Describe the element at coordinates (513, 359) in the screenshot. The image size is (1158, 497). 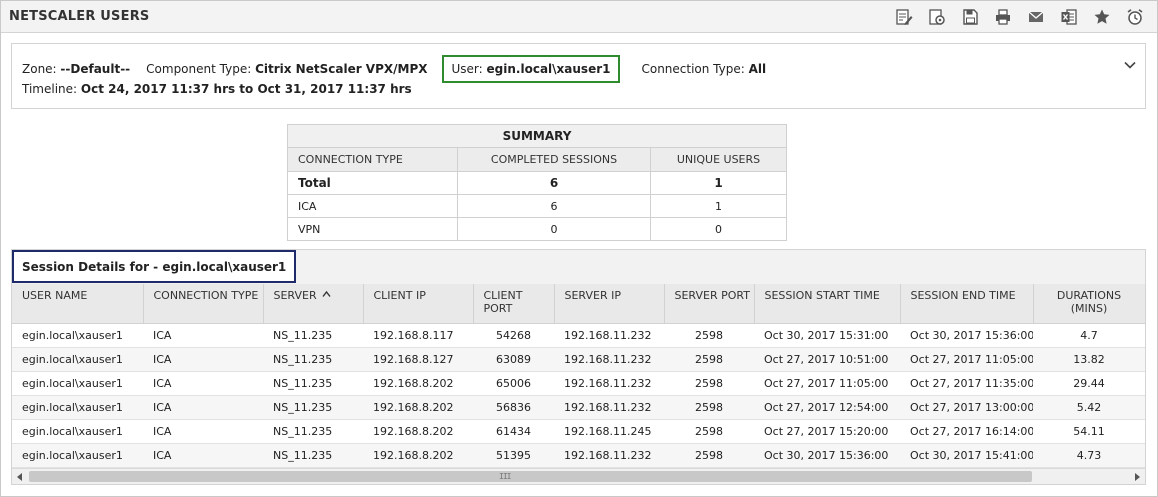
I see `cell-client-port: 63089` at that location.